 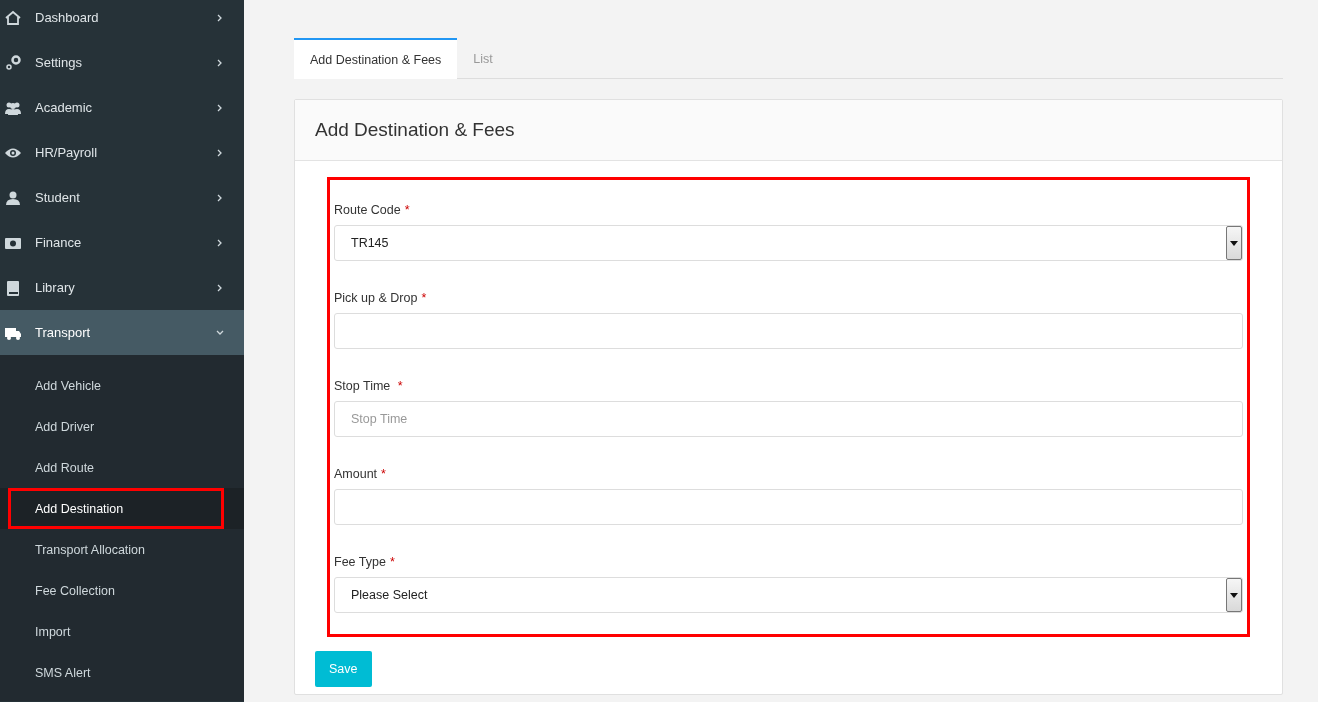 What do you see at coordinates (360, 562) in the screenshot?
I see `field-label: Fee Type` at bounding box center [360, 562].